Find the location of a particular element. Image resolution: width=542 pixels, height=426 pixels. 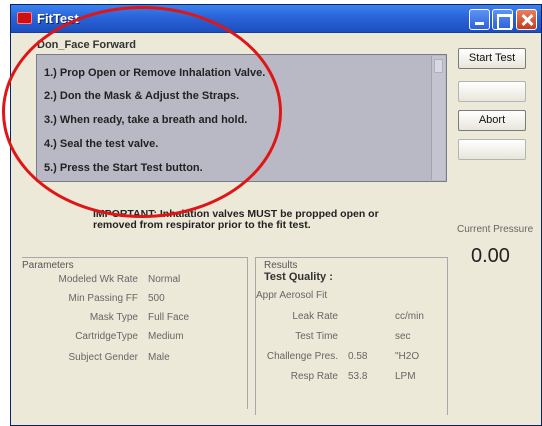

current-pressure-value: 0.00 is located at coordinates (490, 256).